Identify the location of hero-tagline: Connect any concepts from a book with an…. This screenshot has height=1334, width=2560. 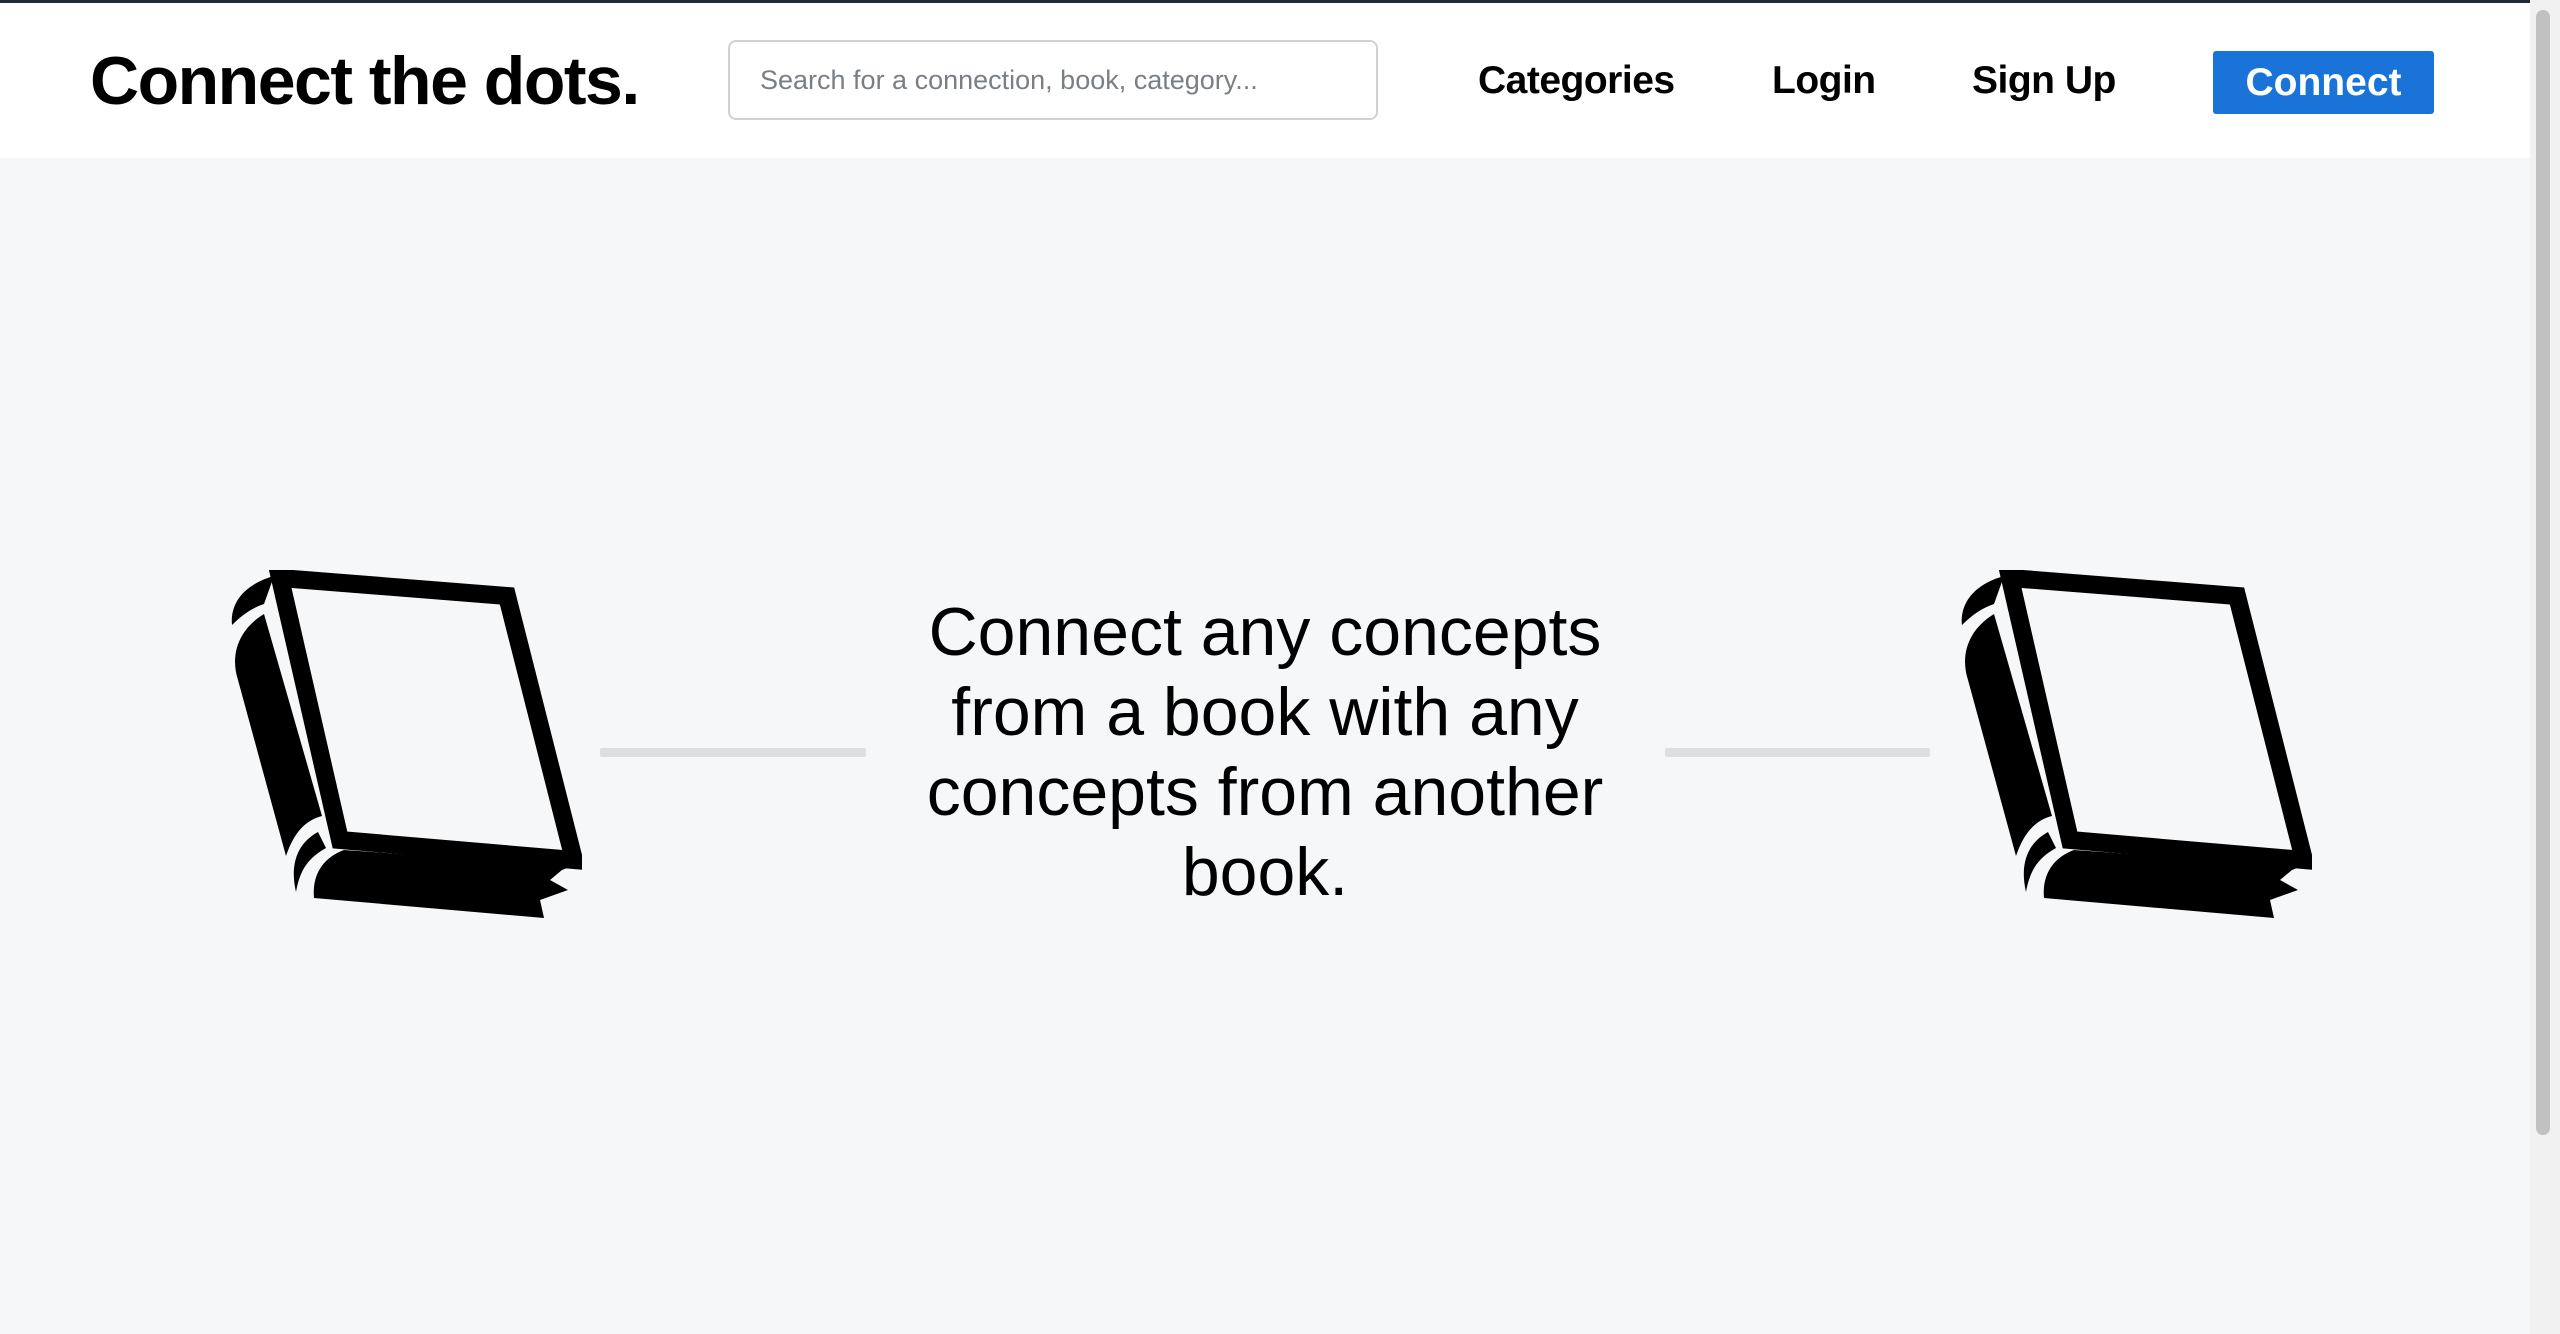
(1265, 752).